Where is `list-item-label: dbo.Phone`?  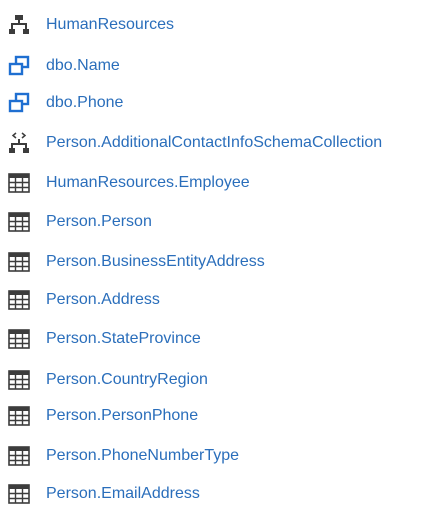 list-item-label: dbo.Phone is located at coordinates (84, 103).